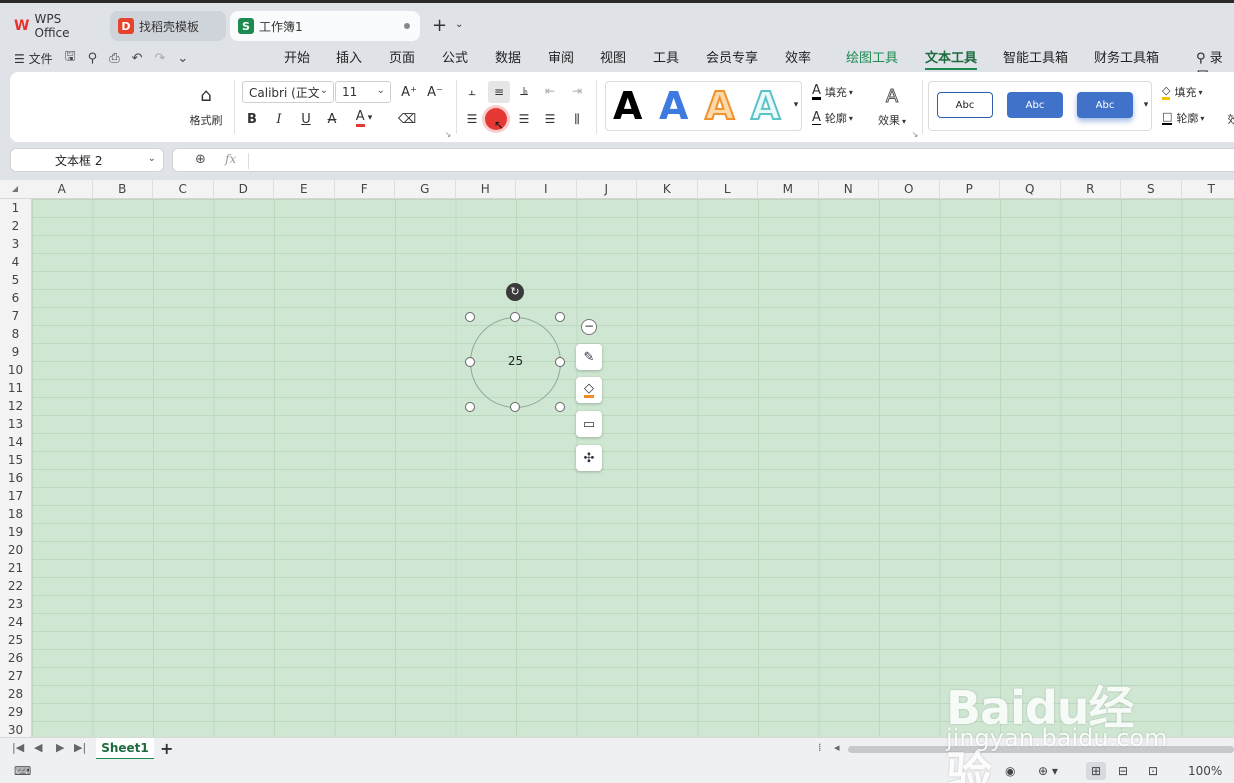  Describe the element at coordinates (15, 640) in the screenshot. I see `row-header: 25` at that location.